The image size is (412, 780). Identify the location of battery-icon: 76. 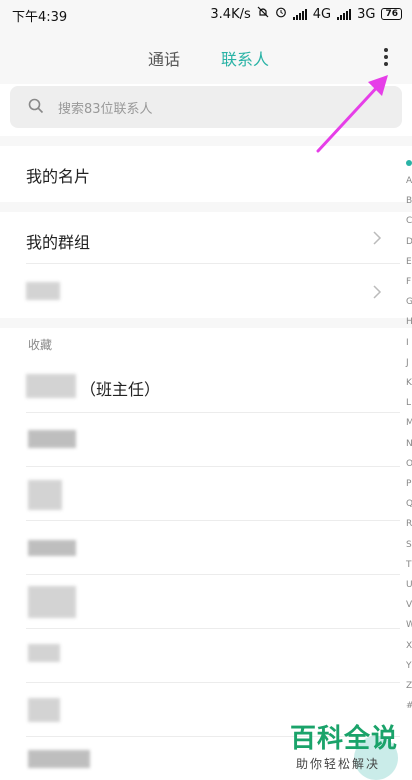
(391, 14).